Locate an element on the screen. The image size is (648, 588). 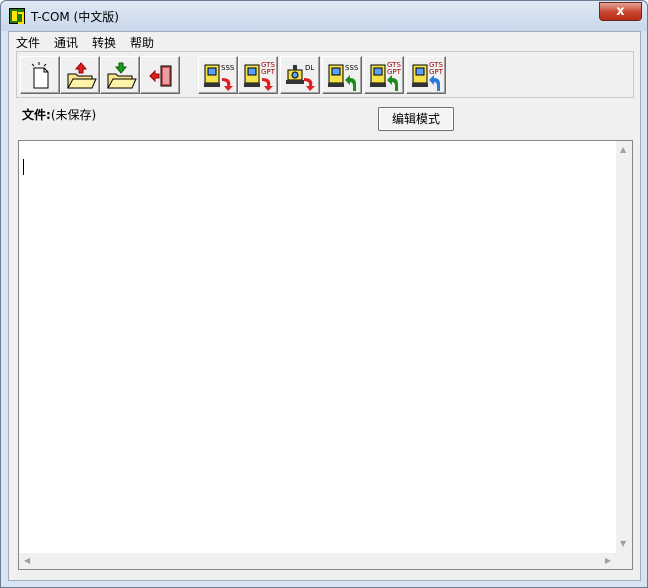
instrument-gts-gpt-send-icon: GTS GPT is located at coordinates (260, 76).